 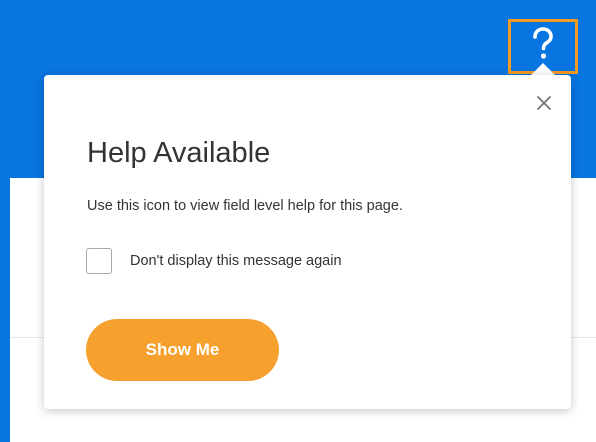 I want to click on show-me-button: Show Me, so click(x=182, y=350).